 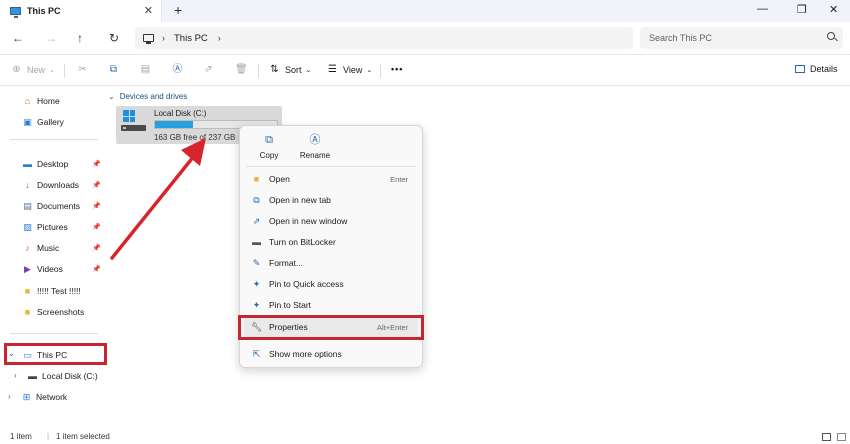 What do you see at coordinates (349, 69) in the screenshot?
I see `view-button: ☰ View ⌄` at bounding box center [349, 69].